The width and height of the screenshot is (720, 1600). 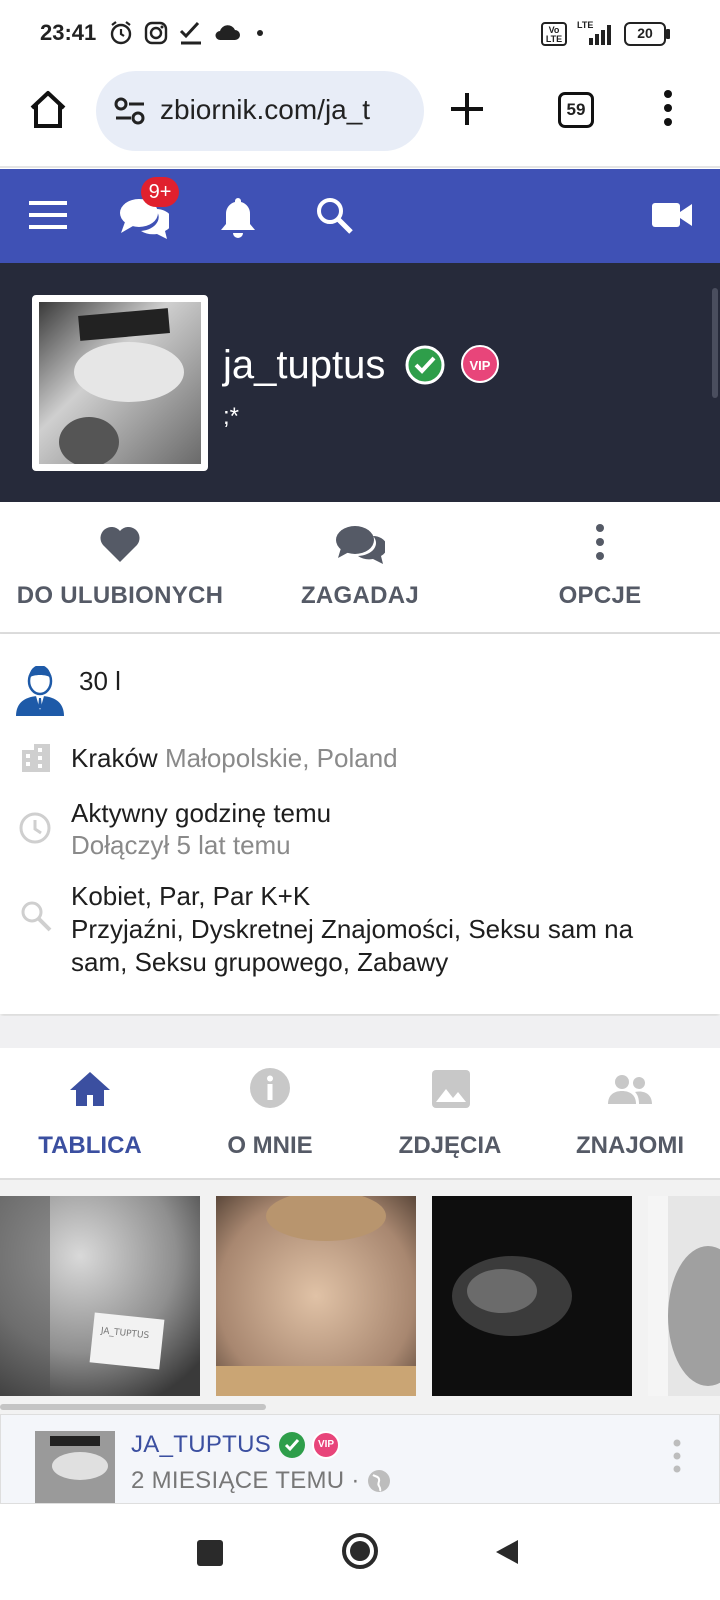 I want to click on page-scrollbar, so click(x=715, y=343).